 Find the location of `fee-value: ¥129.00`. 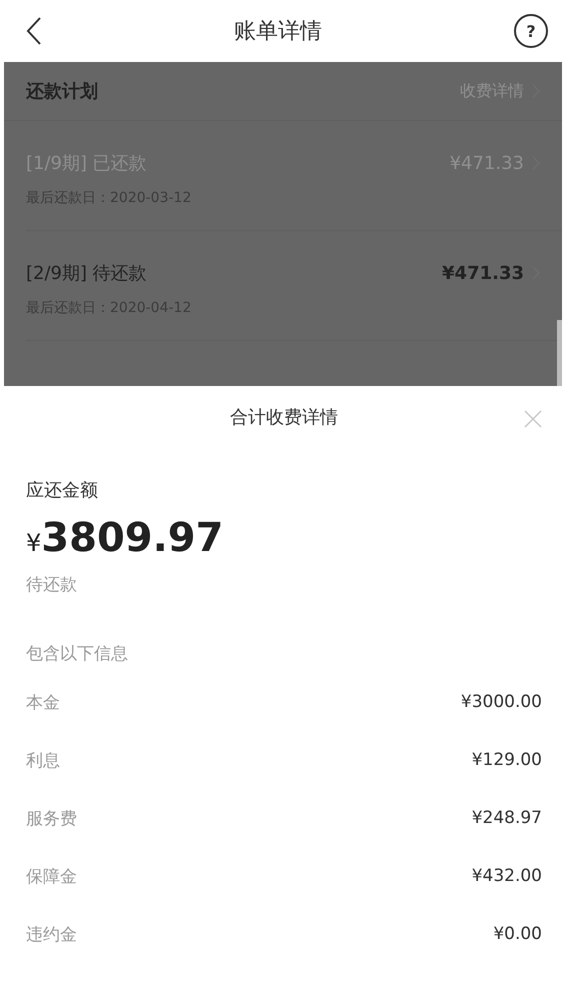

fee-value: ¥129.00 is located at coordinates (507, 760).